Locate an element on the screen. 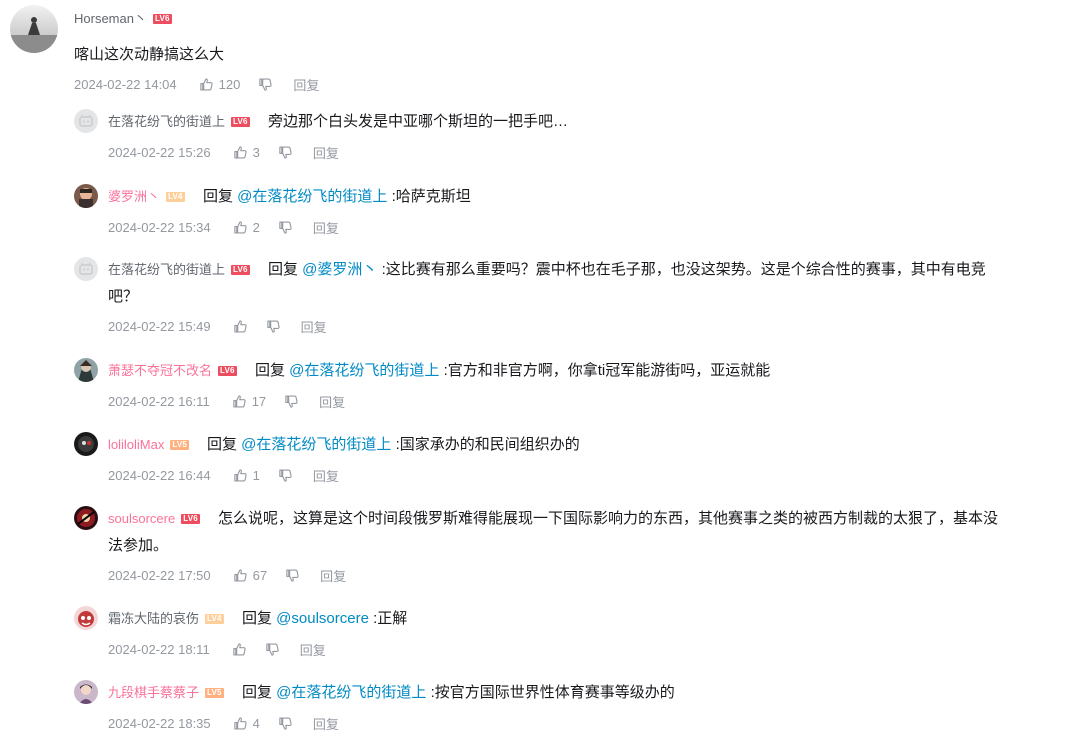  reply-meta: 2024-02-22 16:44 1 回复 is located at coordinates (223, 475).